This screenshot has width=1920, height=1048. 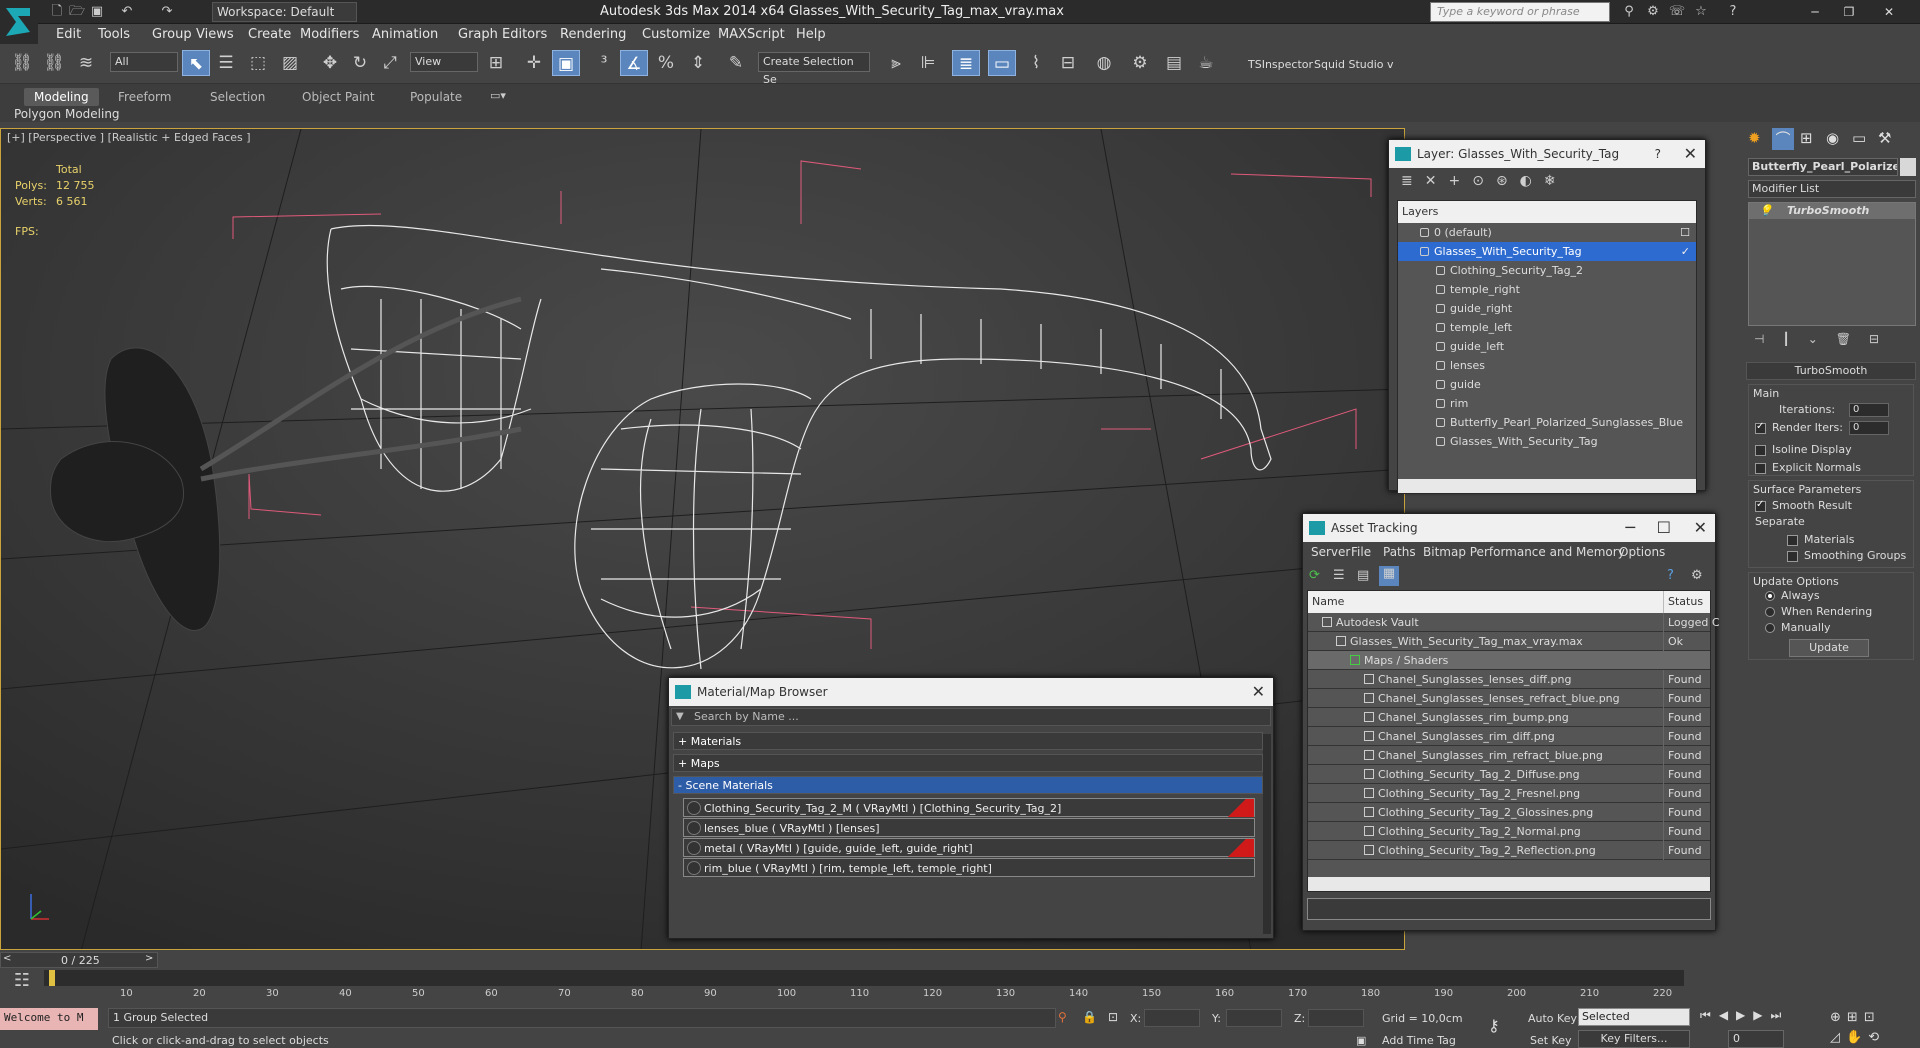 I want to click on y-coordinate-field, so click(x=1254, y=1018).